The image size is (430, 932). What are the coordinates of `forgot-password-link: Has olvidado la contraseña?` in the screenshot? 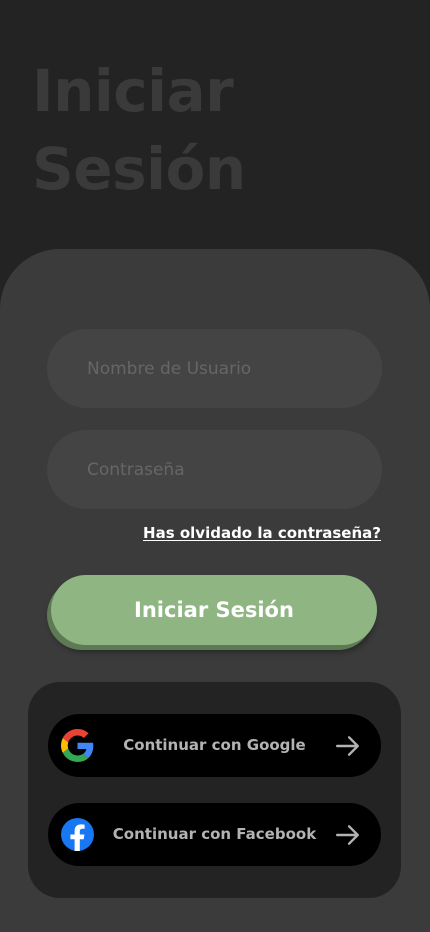 It's located at (262, 533).